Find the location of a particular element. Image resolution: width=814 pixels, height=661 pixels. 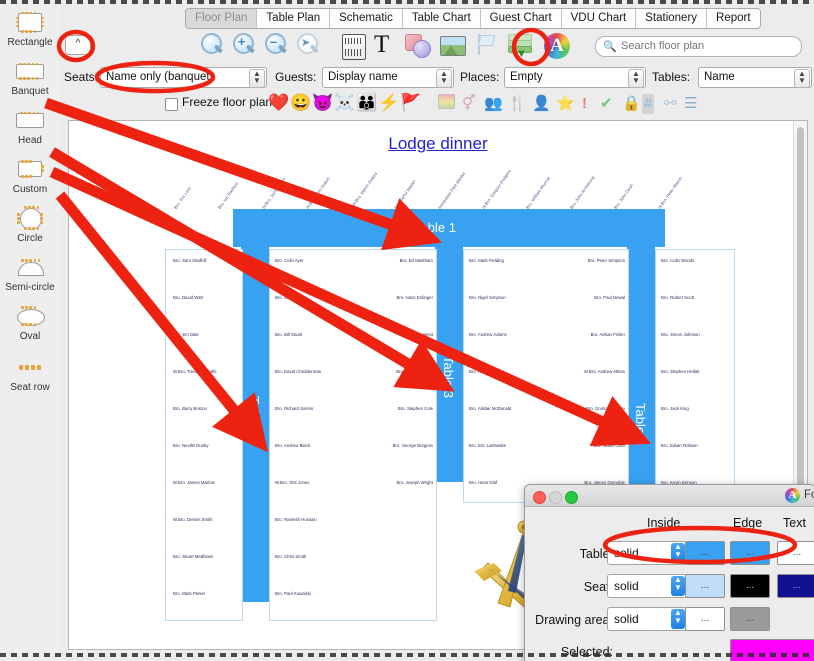

search-input is located at coordinates (706, 46).